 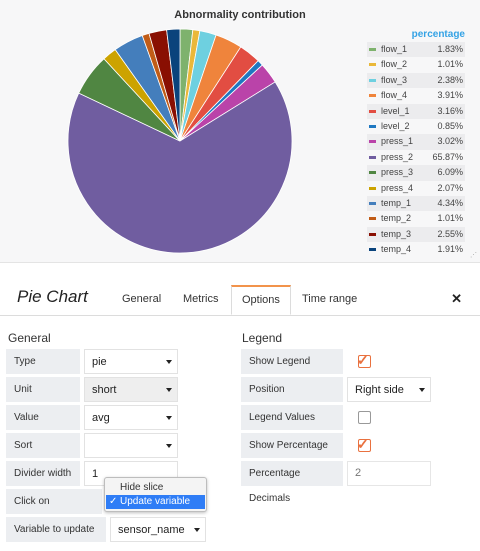 What do you see at coordinates (394, 95) in the screenshot?
I see `legend-label: flow_4` at bounding box center [394, 95].